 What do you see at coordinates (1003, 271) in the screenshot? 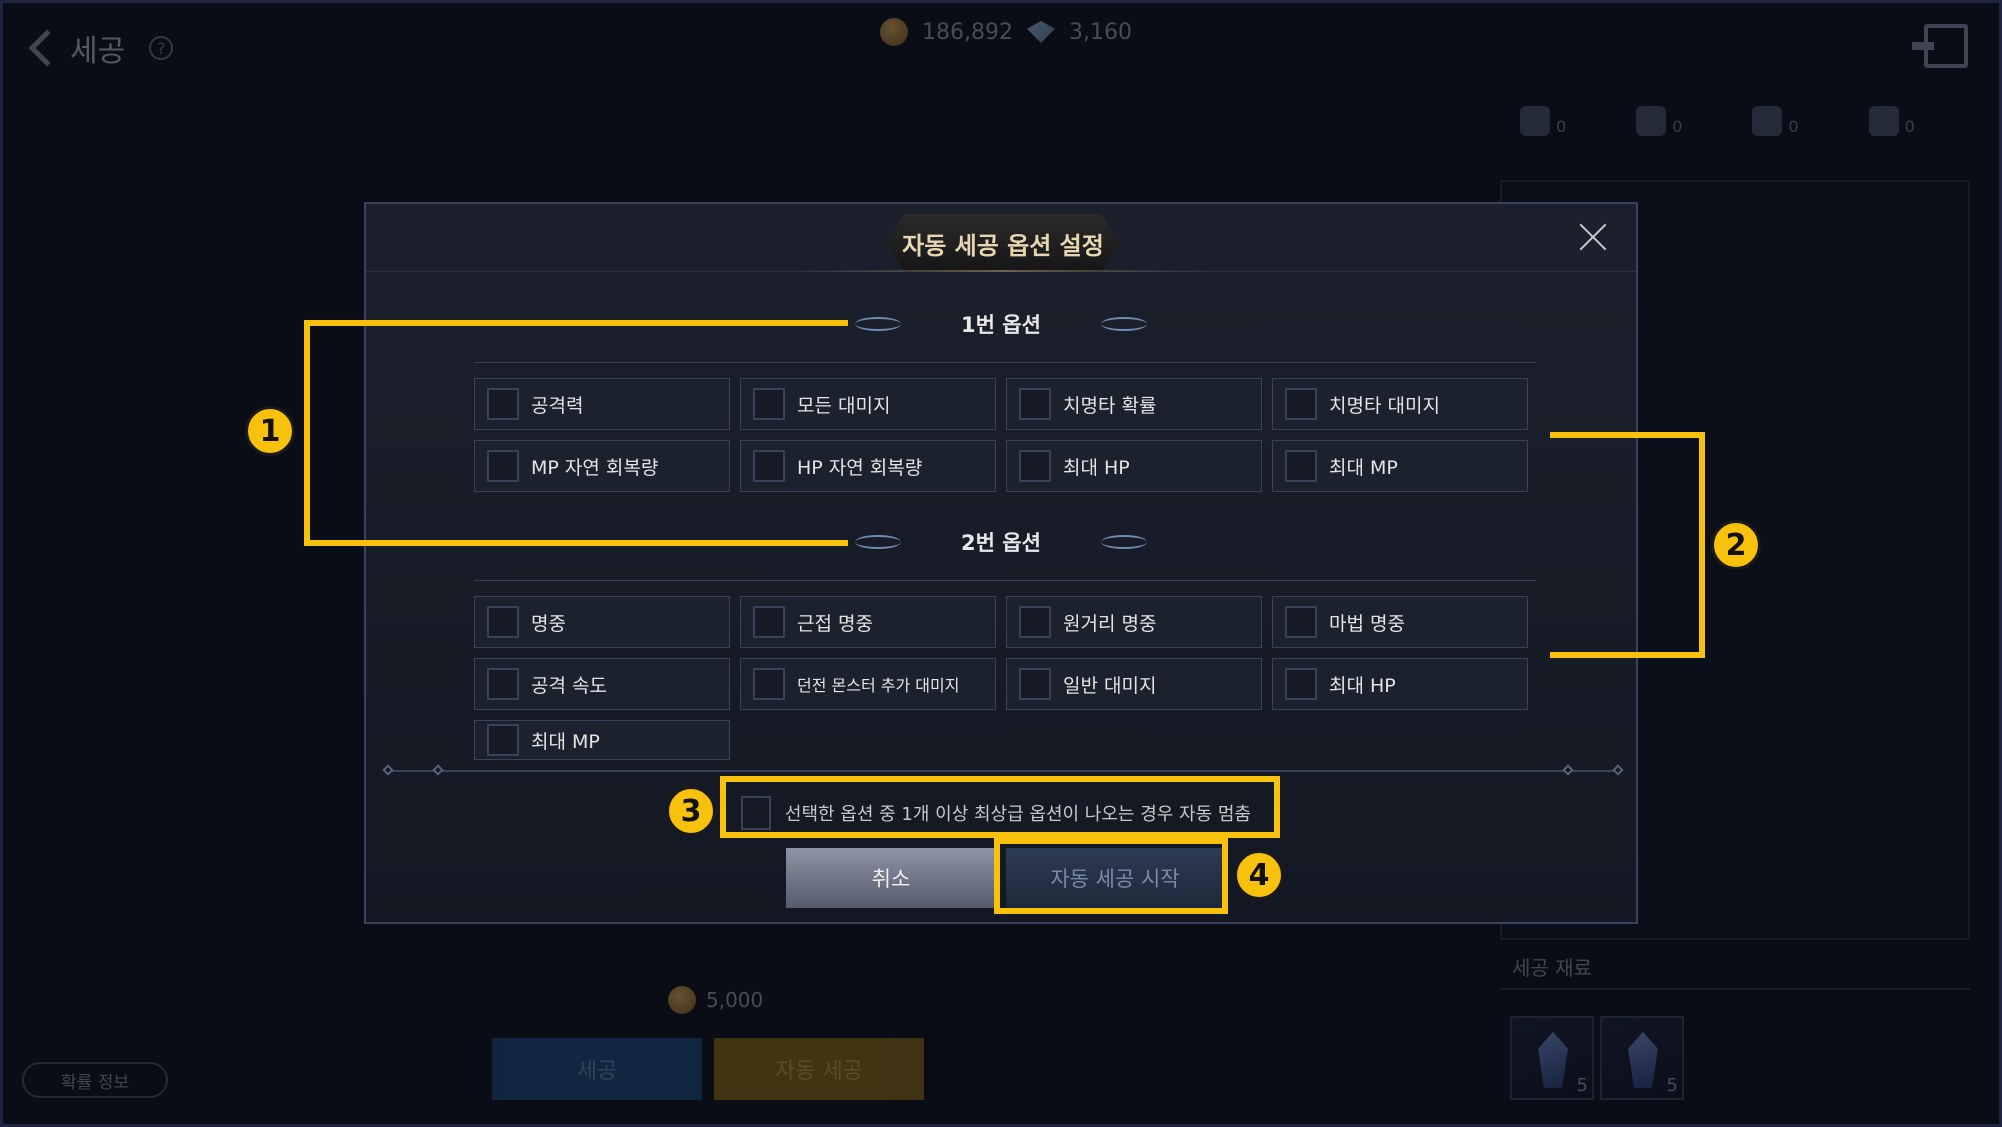
I see `title-ornament` at bounding box center [1003, 271].